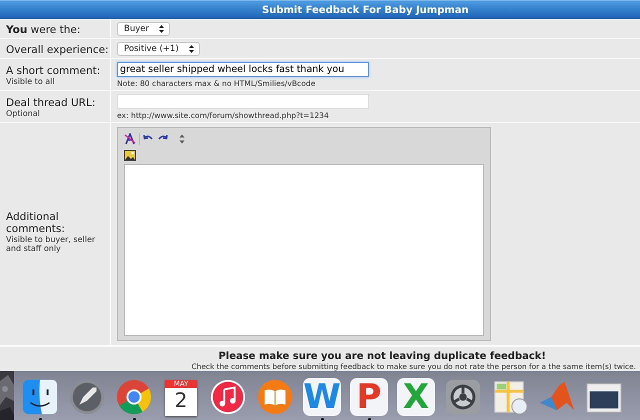  Describe the element at coordinates (40, 397) in the screenshot. I see `finder-icon` at that location.